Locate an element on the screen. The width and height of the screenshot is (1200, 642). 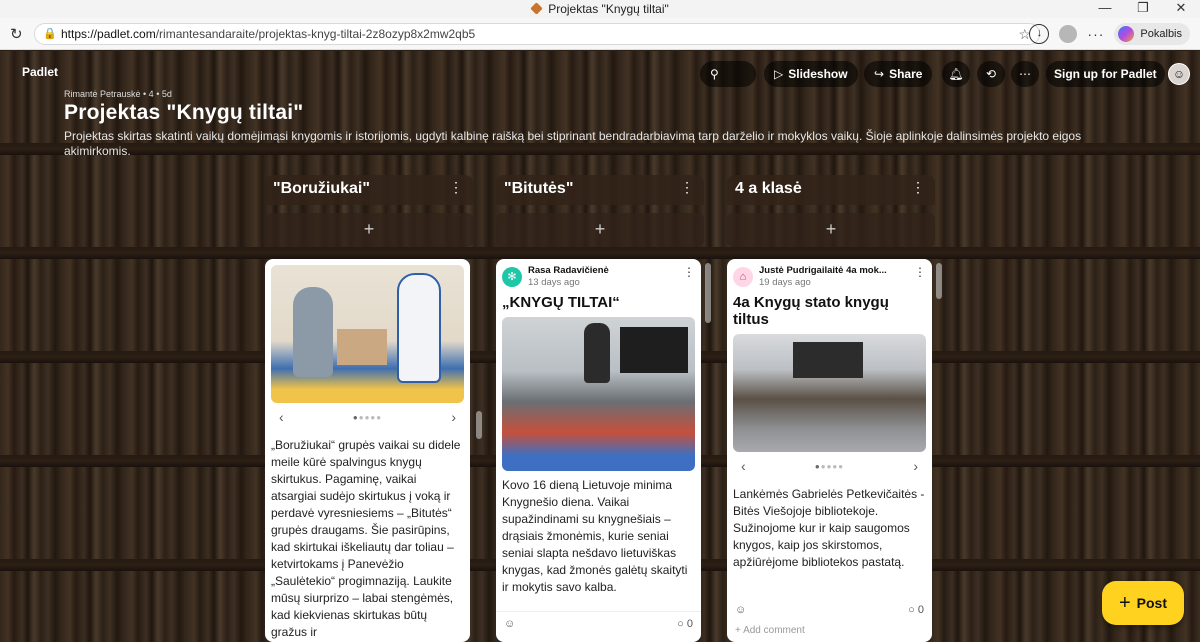
lock-icon: 🔒 is located at coordinates (50, 33).